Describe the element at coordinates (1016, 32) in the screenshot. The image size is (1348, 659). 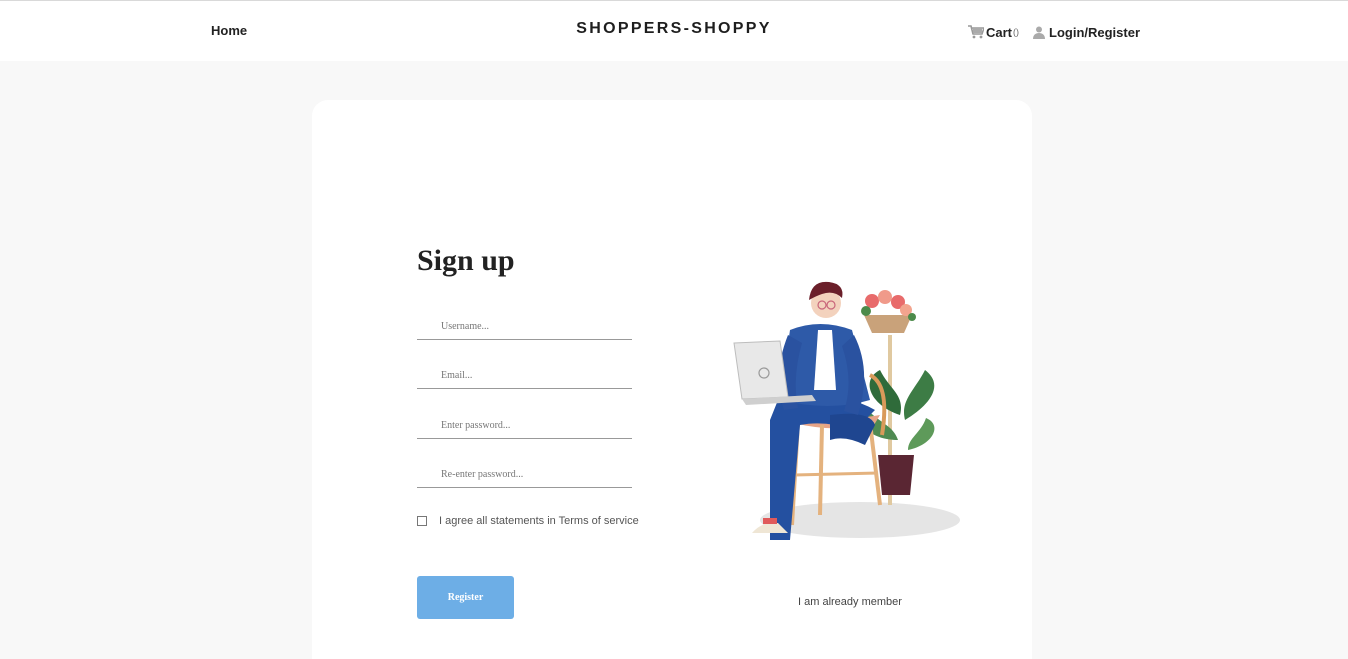
I see `cart-count: ()` at that location.